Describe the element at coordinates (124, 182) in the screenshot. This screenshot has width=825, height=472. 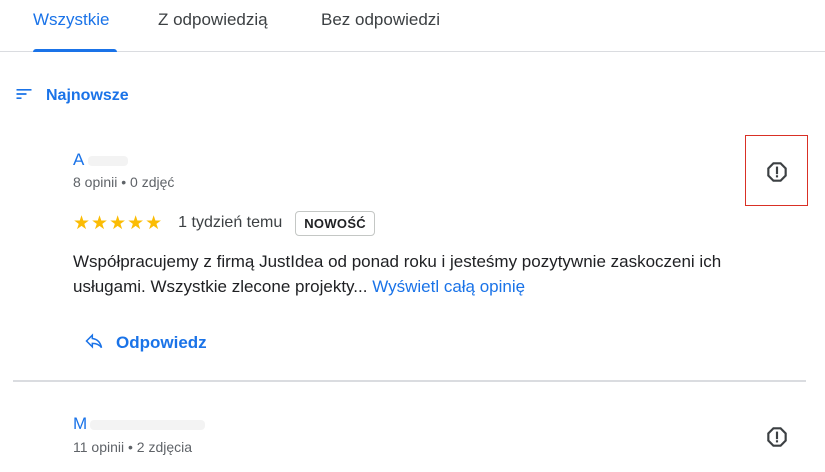
I see `reviewer-meta: 8 opinii • 0 zdjęć` at that location.